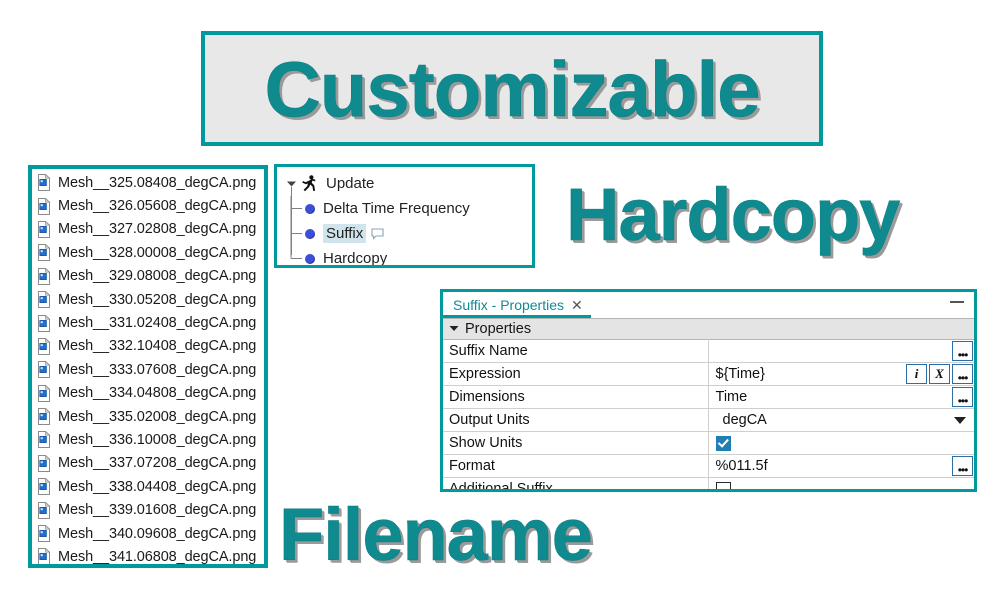  What do you see at coordinates (150, 252) in the screenshot?
I see `list-item: Mesh__328.00008_degCA.png` at bounding box center [150, 252].